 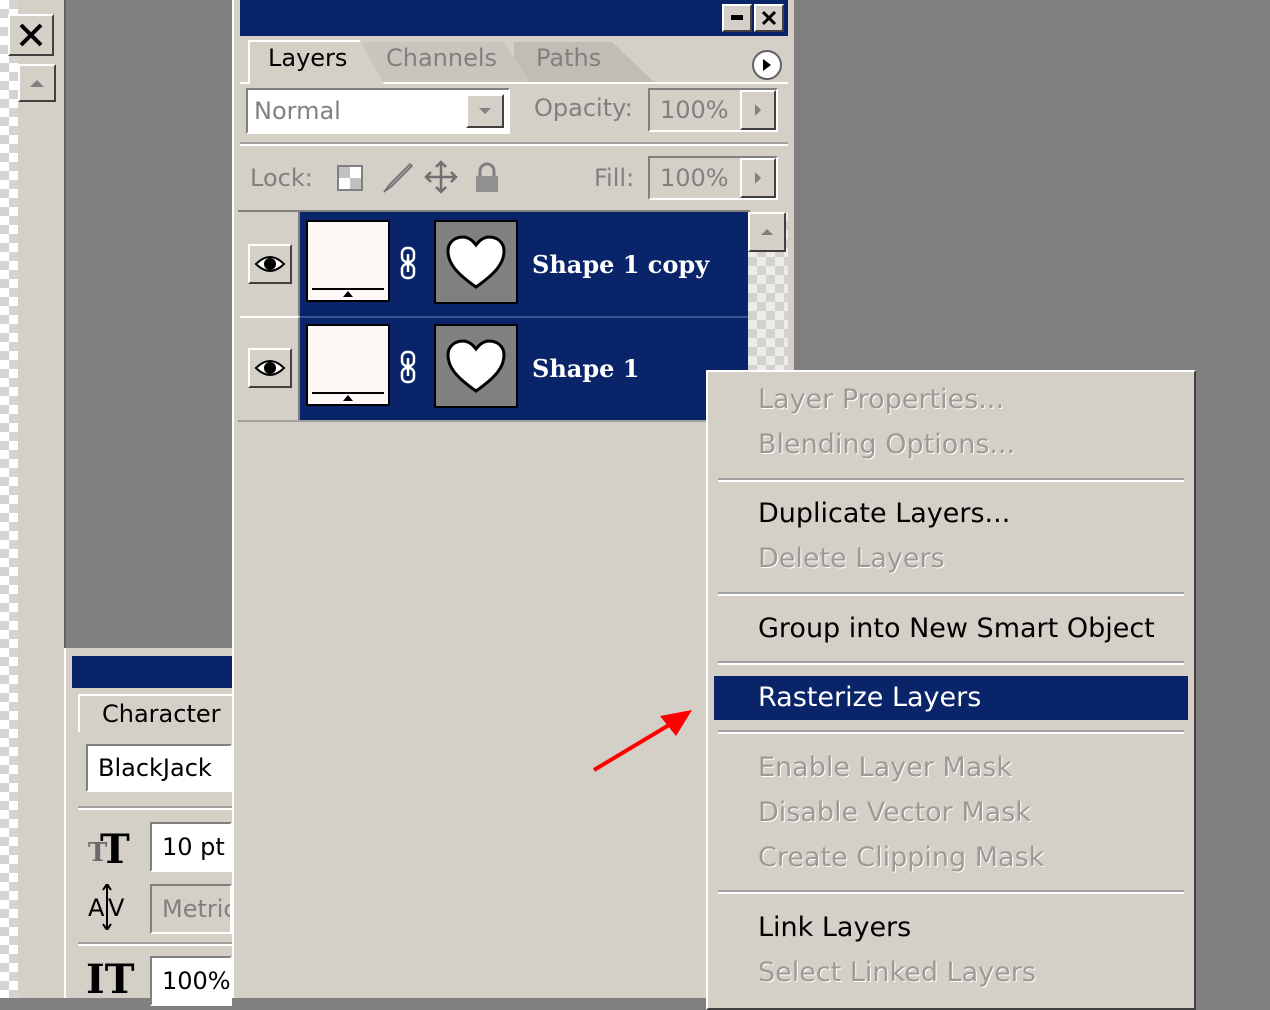 I want to click on panel-close-button, so click(x=769, y=18).